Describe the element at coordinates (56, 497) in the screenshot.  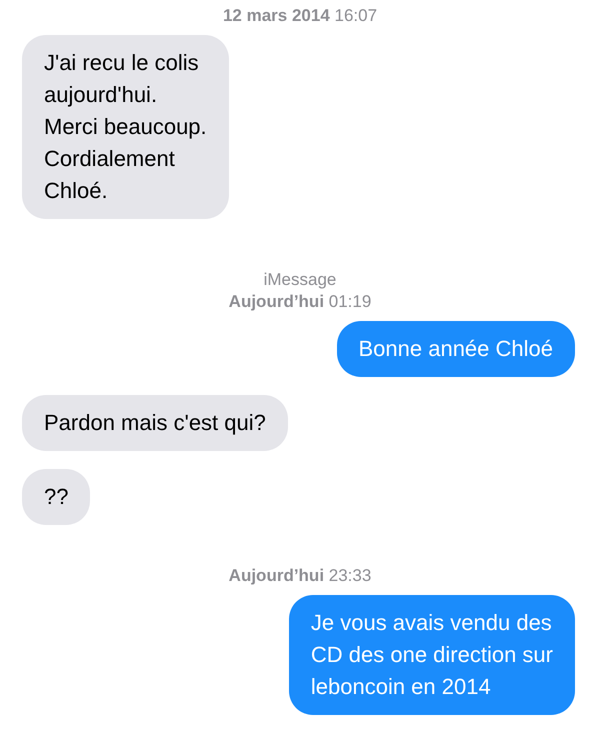
I see `received-message-bubble: ??` at that location.